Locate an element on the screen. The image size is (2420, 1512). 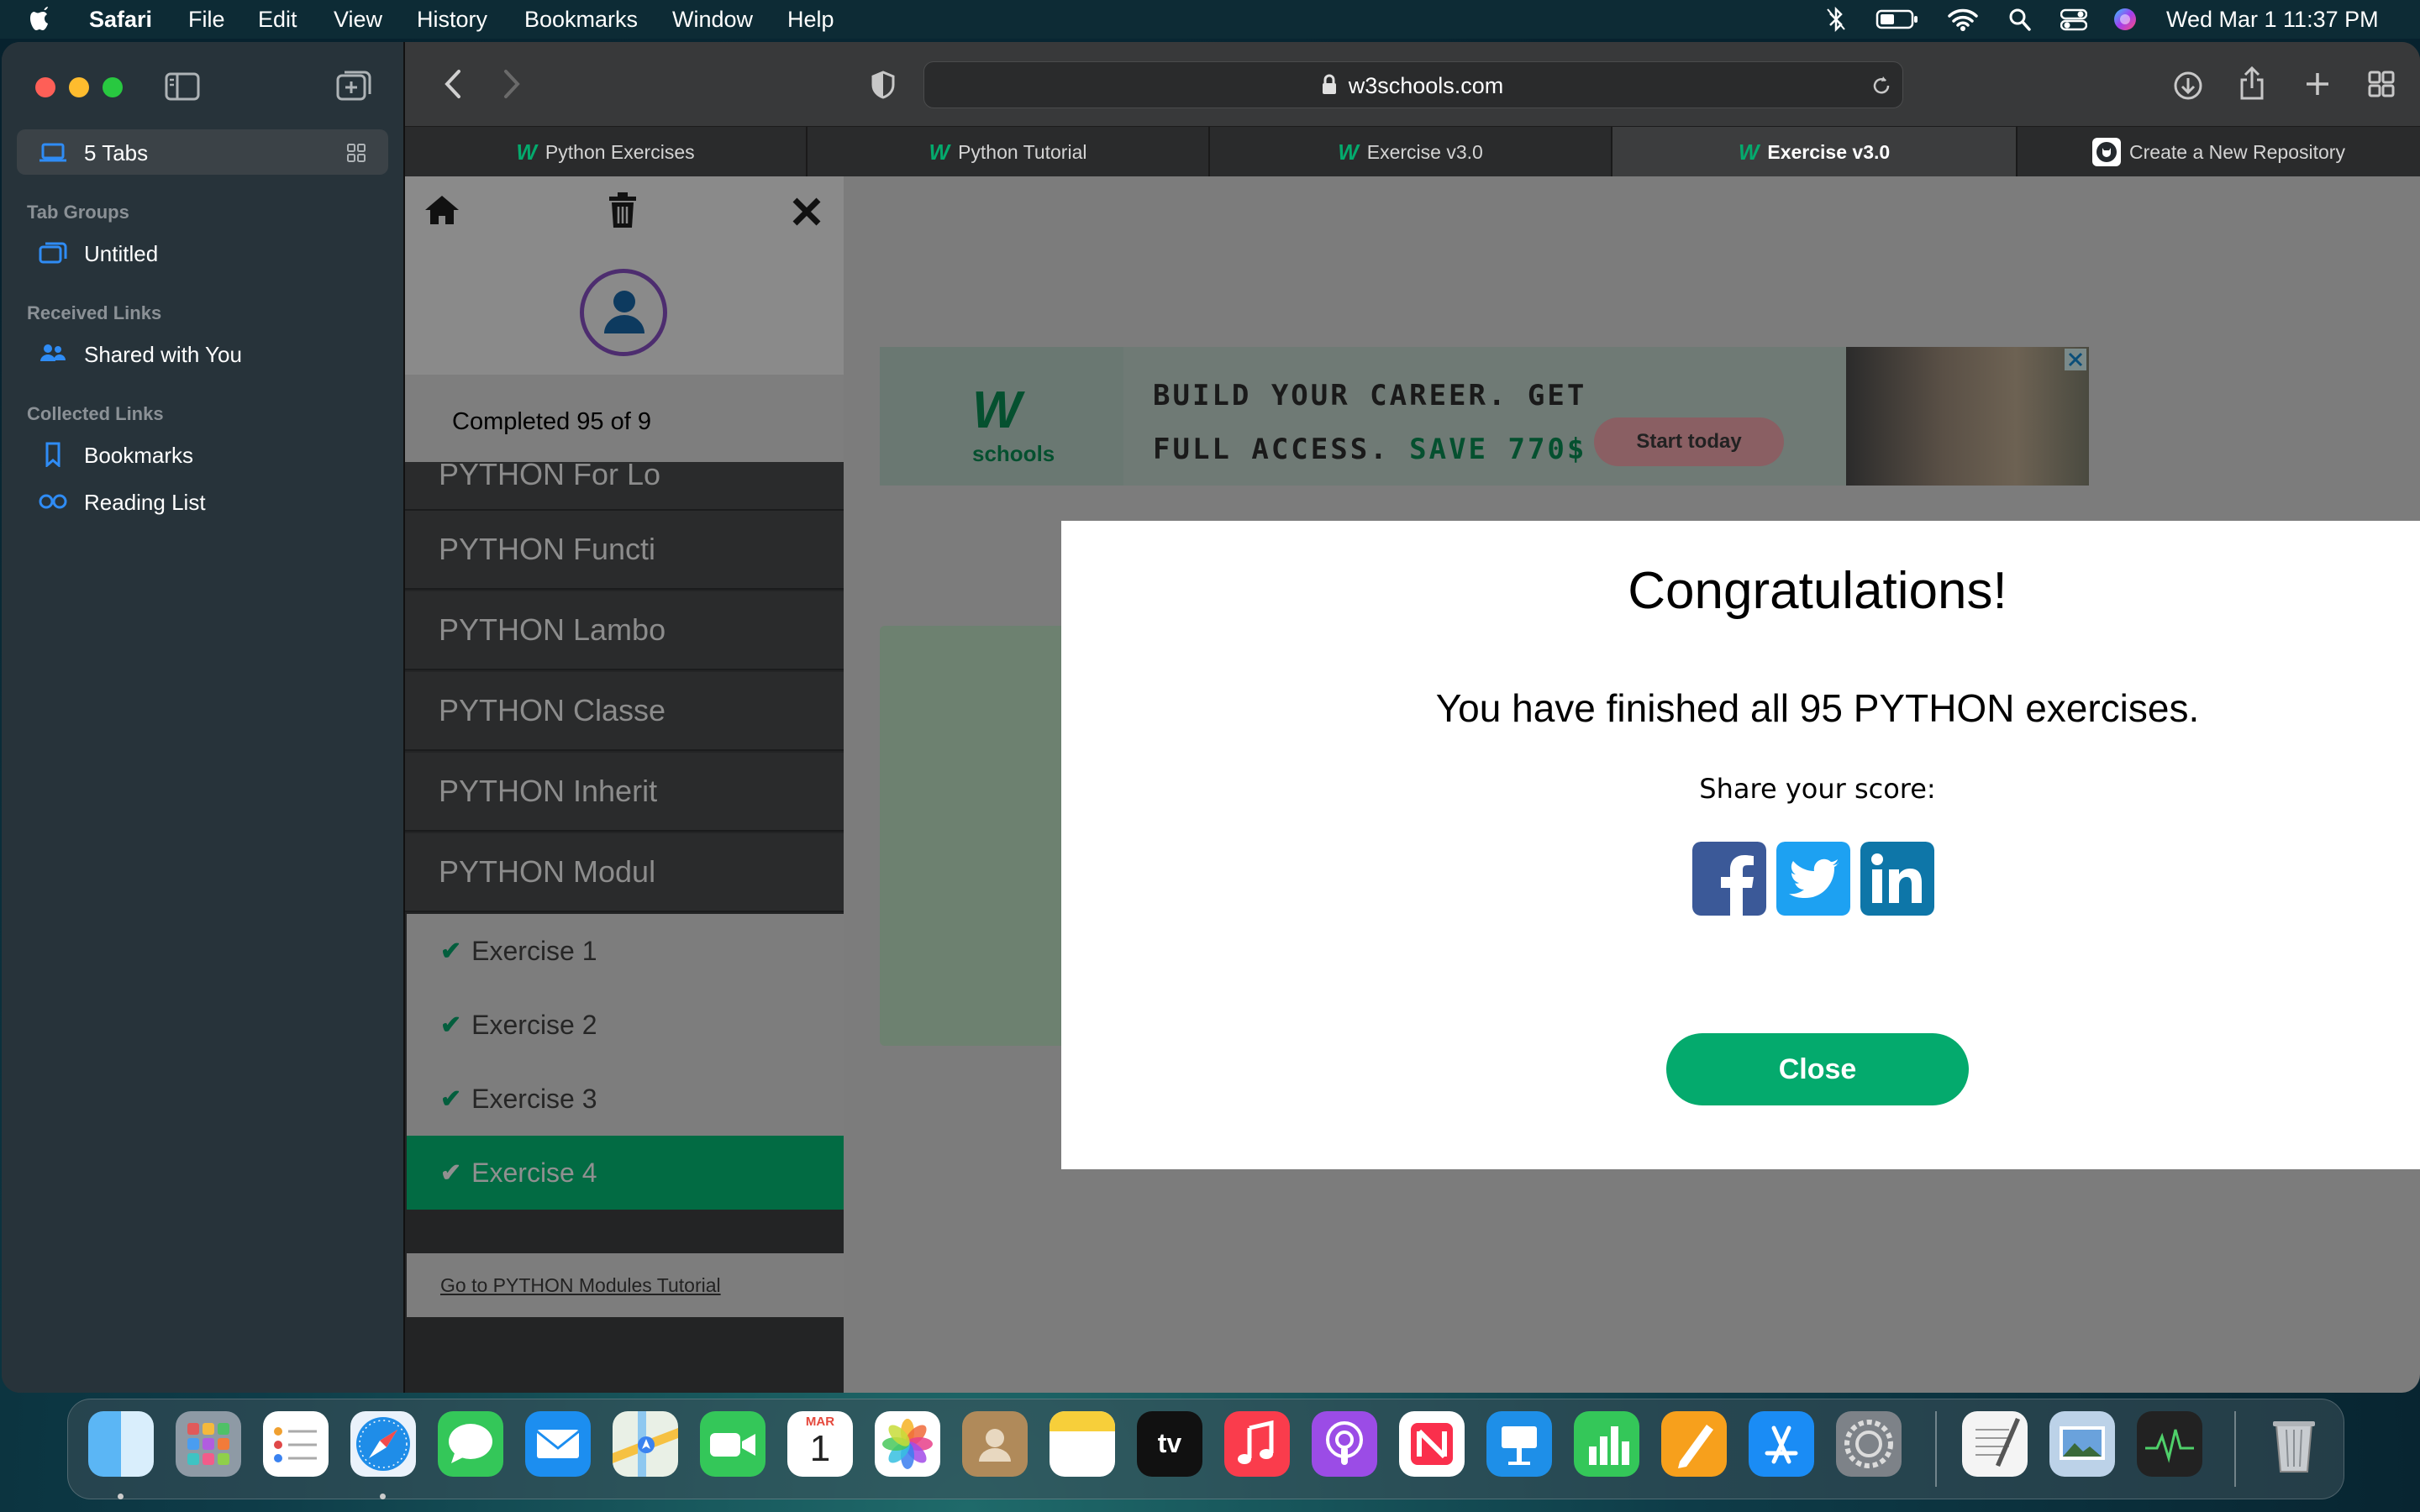
privacy-shield-icon is located at coordinates (883, 85).